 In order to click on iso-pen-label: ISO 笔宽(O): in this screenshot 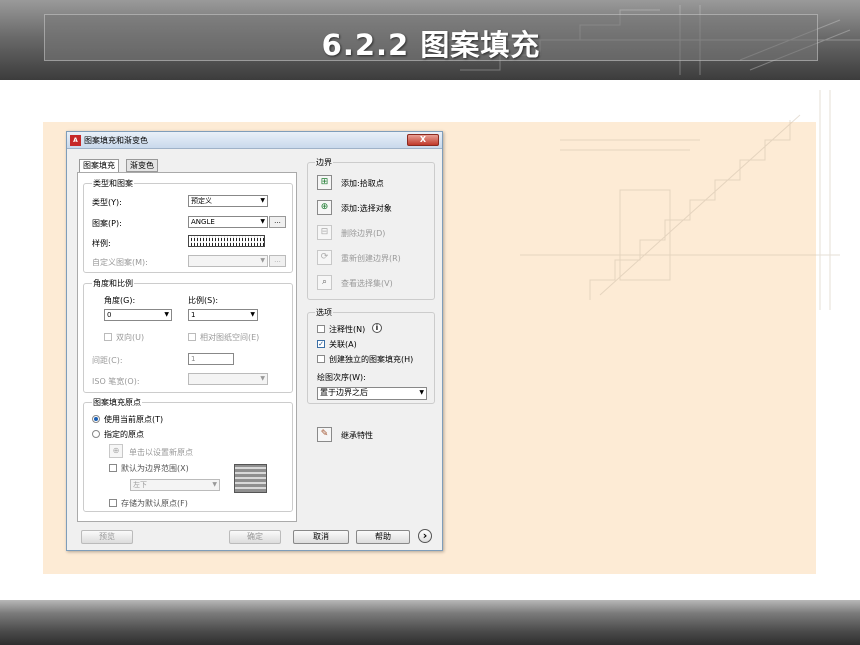, I will do `click(116, 381)`.